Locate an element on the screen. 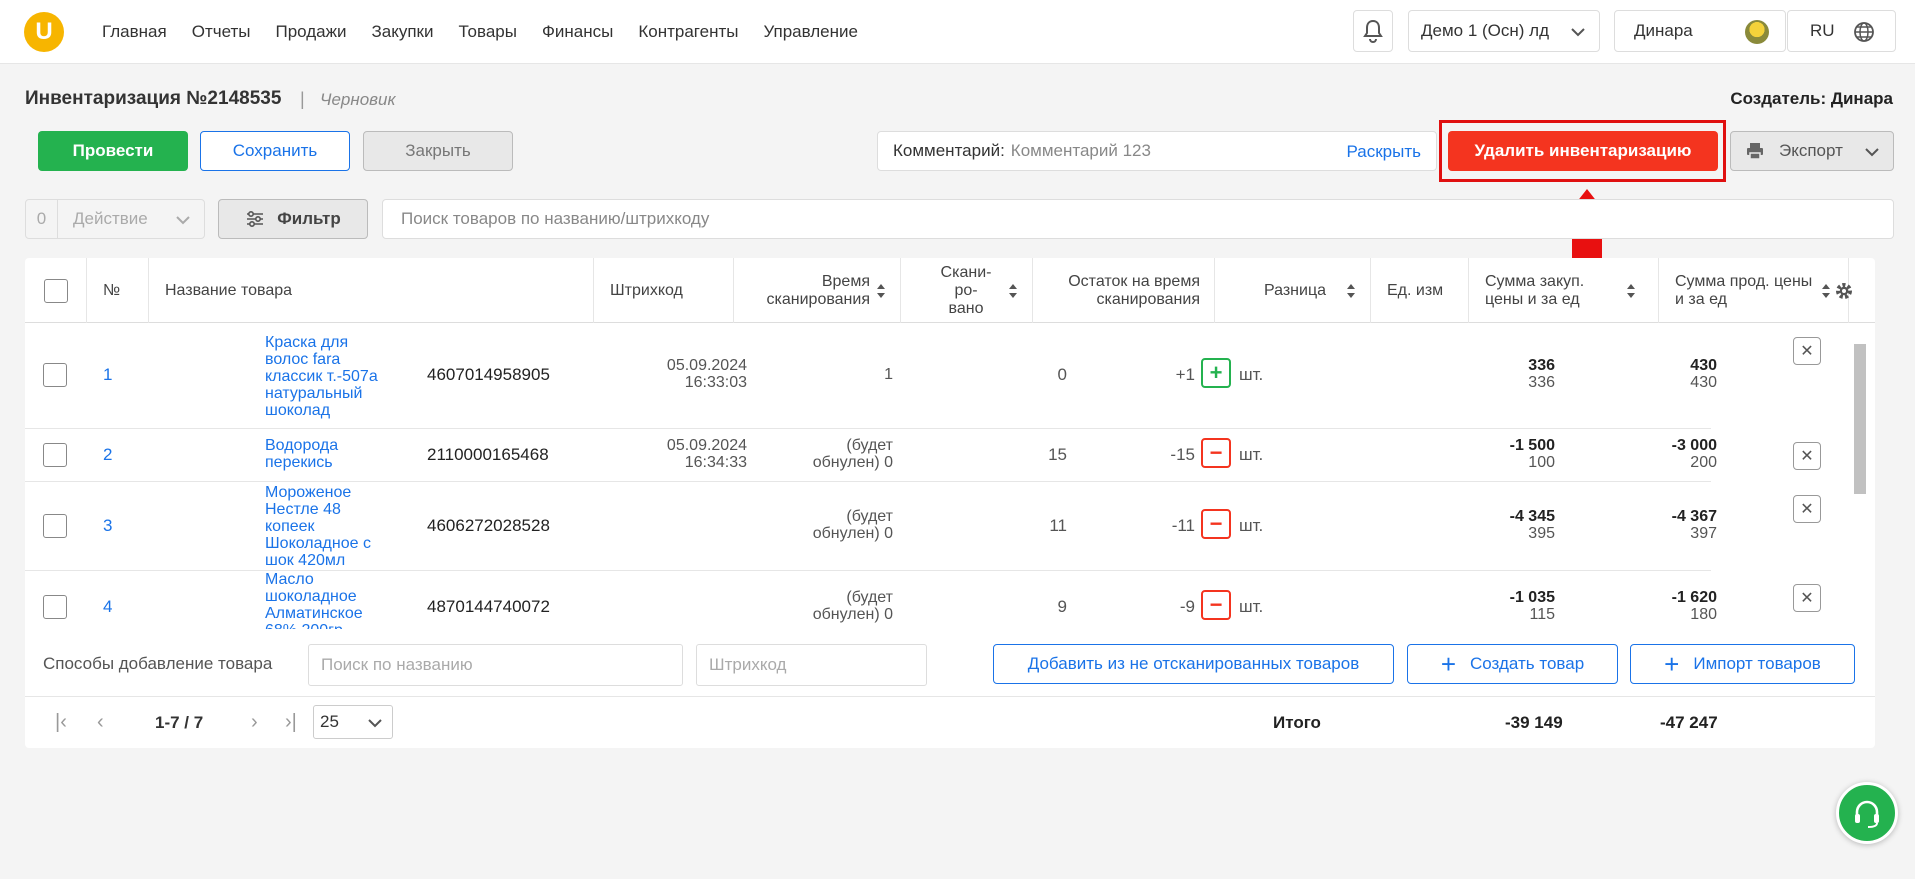 The height and width of the screenshot is (879, 1915). product-name-link: Водорода перекись is located at coordinates (327, 454).